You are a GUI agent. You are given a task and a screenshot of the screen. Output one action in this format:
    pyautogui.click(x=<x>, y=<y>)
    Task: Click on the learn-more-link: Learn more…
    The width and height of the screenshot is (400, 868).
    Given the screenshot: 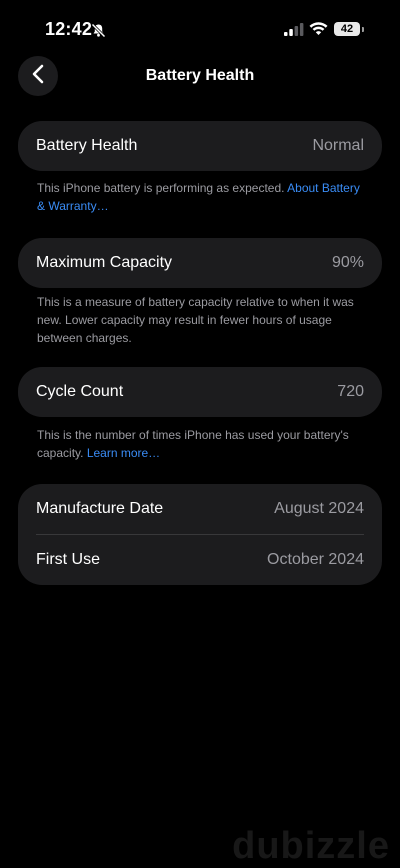 What is the action you would take?
    pyautogui.click(x=123, y=453)
    